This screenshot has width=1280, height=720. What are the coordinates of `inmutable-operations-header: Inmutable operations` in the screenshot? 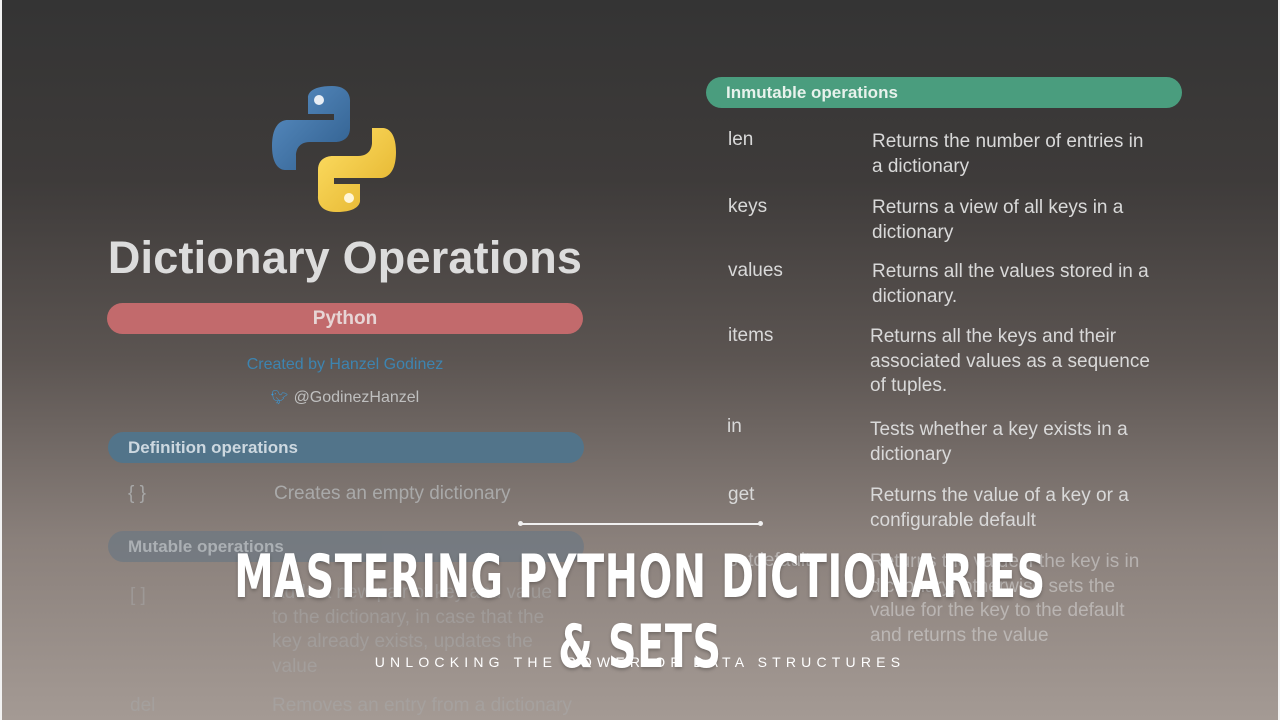 It's located at (944, 92).